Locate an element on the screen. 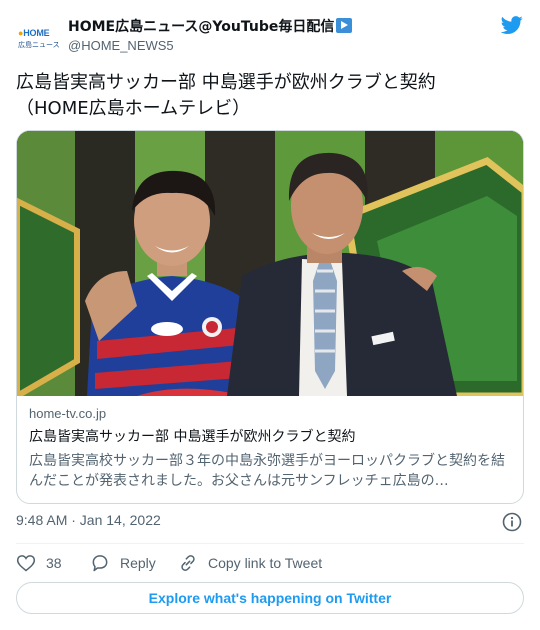 The width and height of the screenshot is (540, 630). twitter-bird-icon is located at coordinates (512, 25).